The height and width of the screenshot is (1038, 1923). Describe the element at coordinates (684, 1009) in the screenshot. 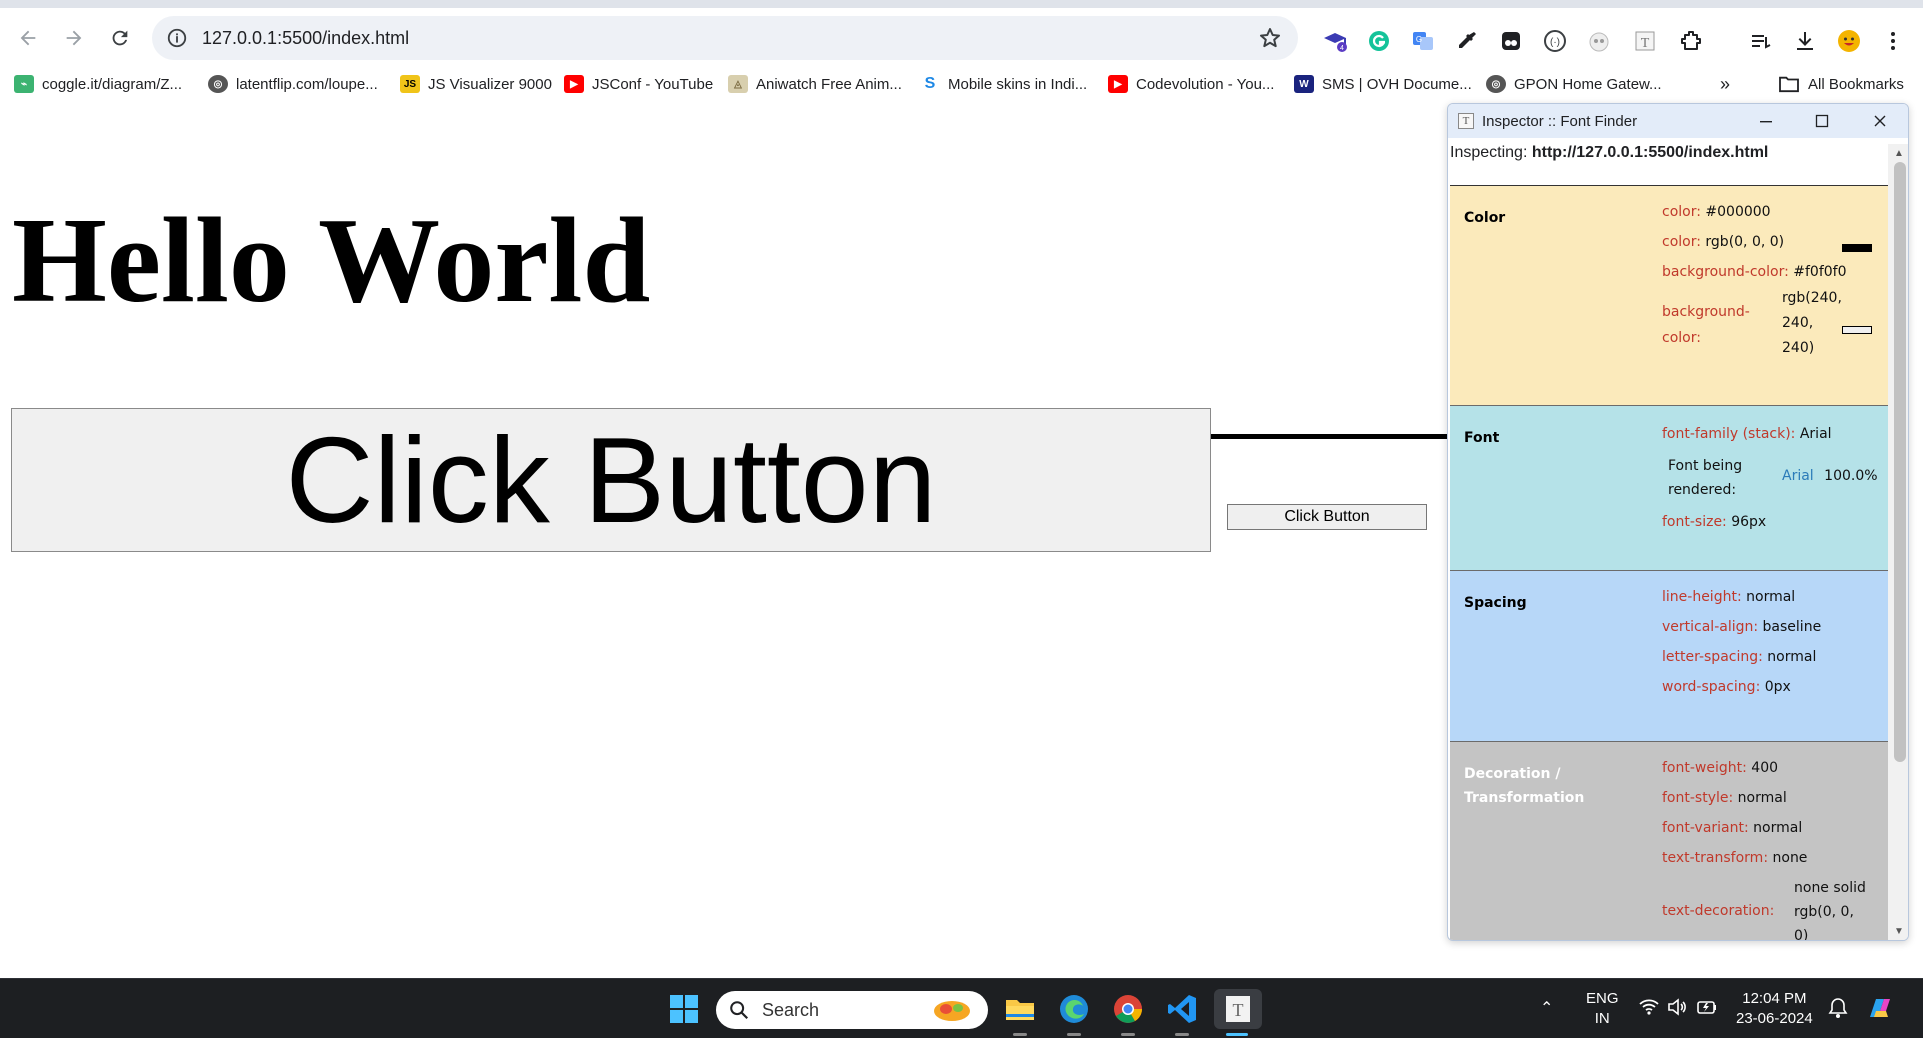

I see `windows-start-icon` at that location.